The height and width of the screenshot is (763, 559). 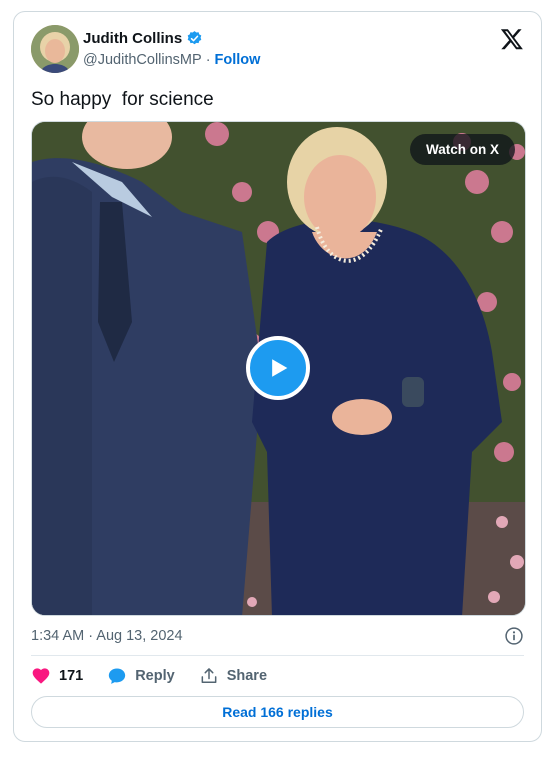 What do you see at coordinates (122, 99) in the screenshot?
I see `post-text: So happy for science` at bounding box center [122, 99].